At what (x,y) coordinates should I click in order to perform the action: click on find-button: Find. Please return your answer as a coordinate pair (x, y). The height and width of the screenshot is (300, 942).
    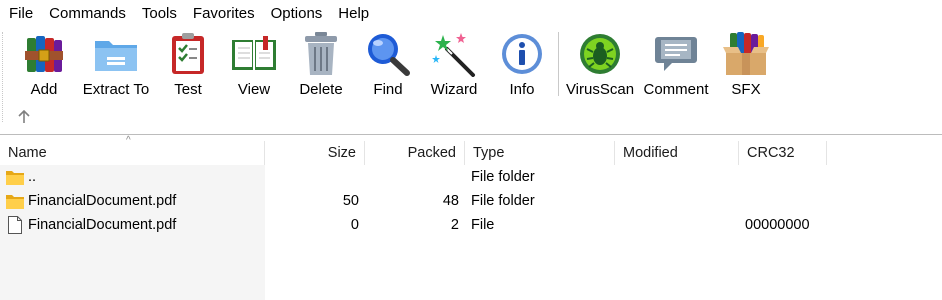
    Looking at the image, I should click on (388, 64).